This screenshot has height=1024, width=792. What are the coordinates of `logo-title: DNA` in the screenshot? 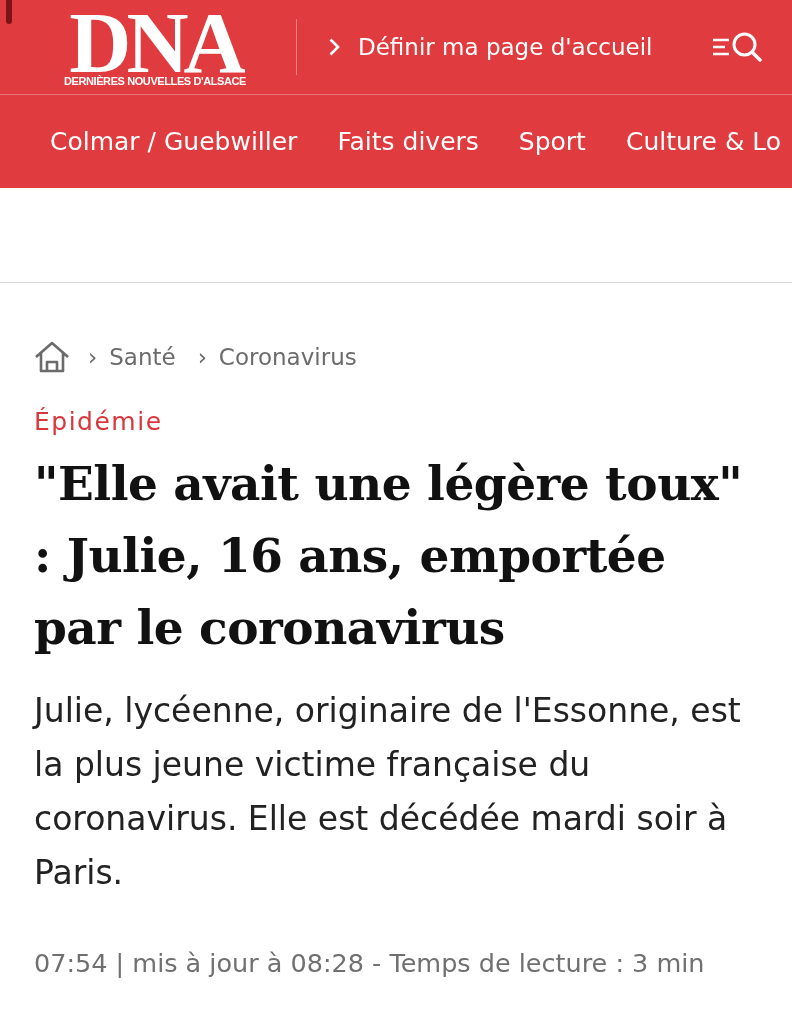 It's located at (155, 42).